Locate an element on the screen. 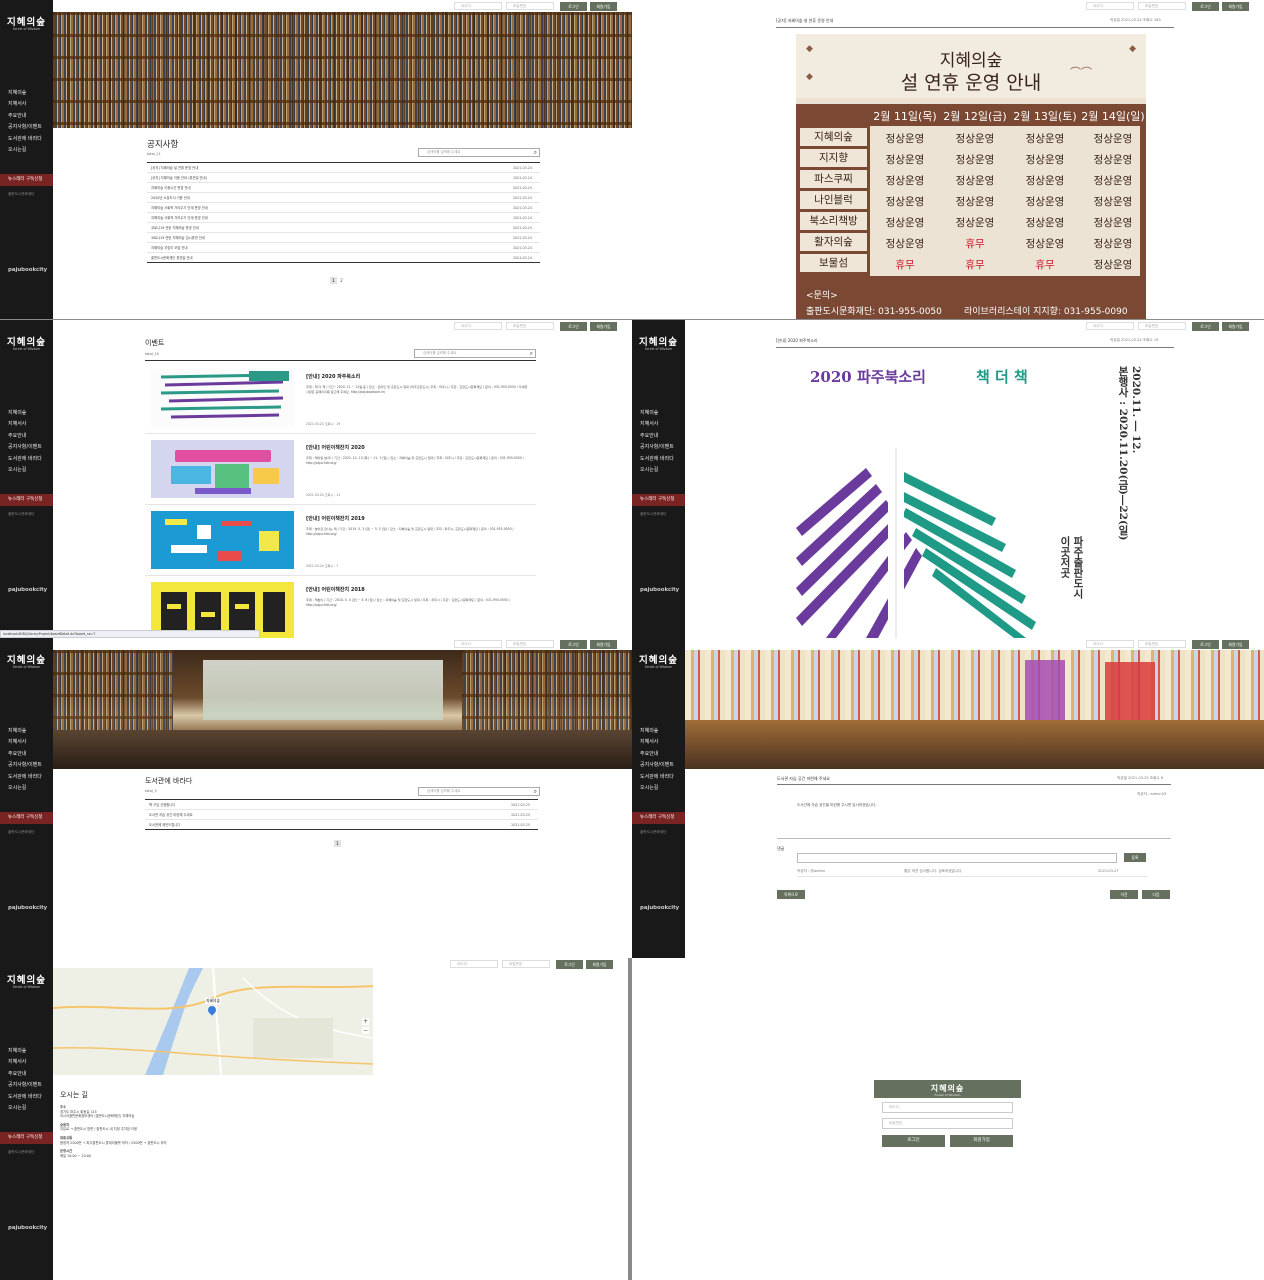  event-title: [안내] 어린이책잔치 2019 is located at coordinates (335, 518).